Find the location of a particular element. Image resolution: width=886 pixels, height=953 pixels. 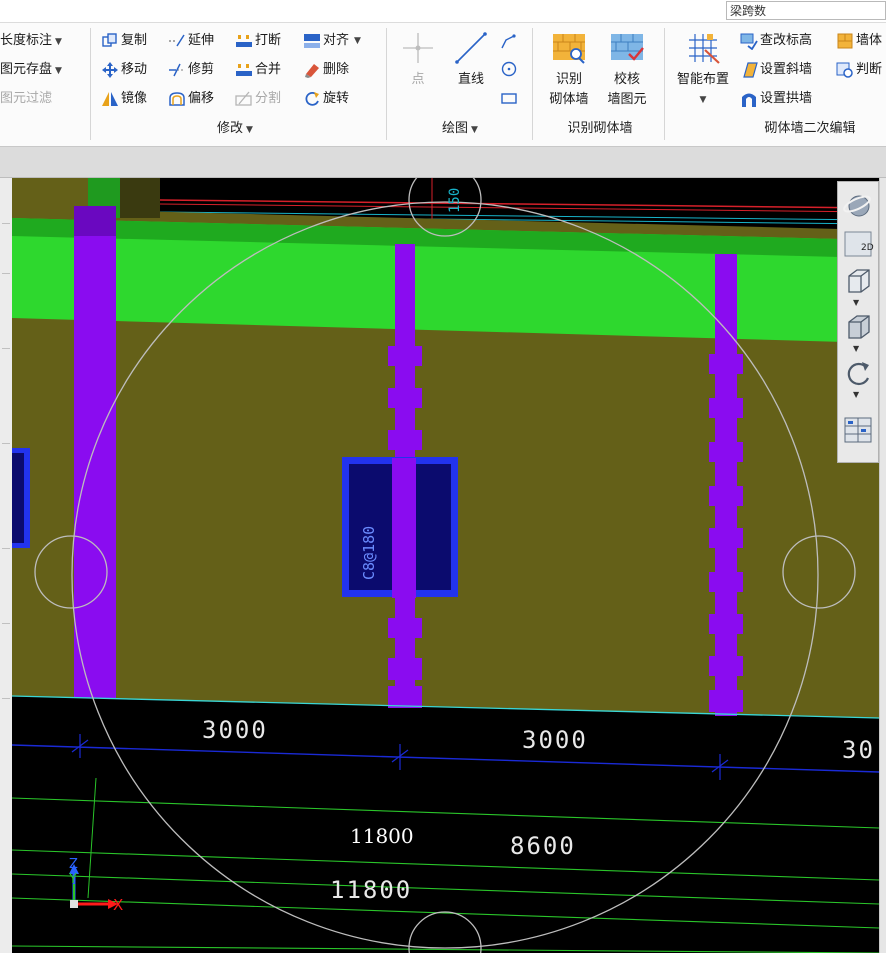

offset-label: 偏移 is located at coordinates (201, 98).